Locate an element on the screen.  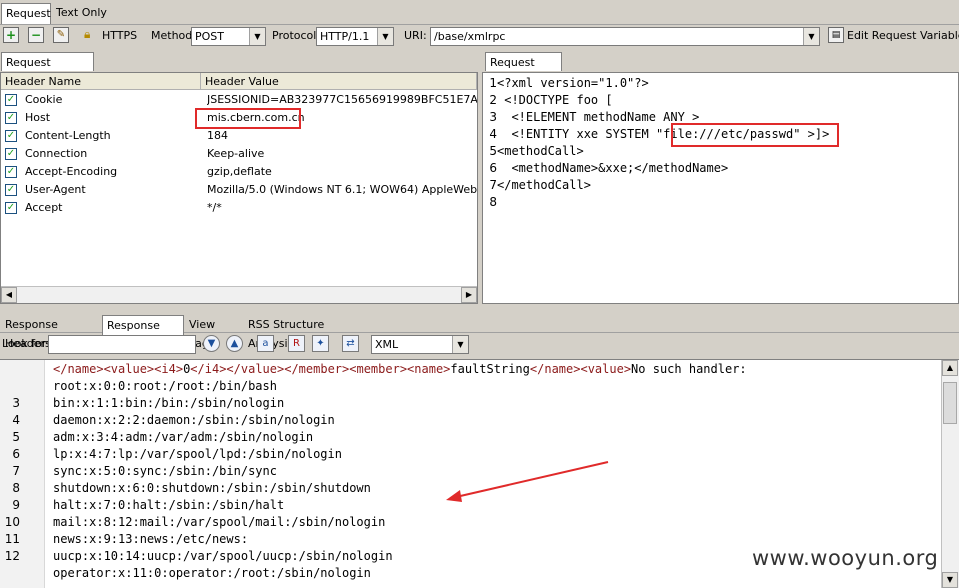
code-line: 3 <!ELEMENT methodName ANY > is located at coordinates (591, 117).